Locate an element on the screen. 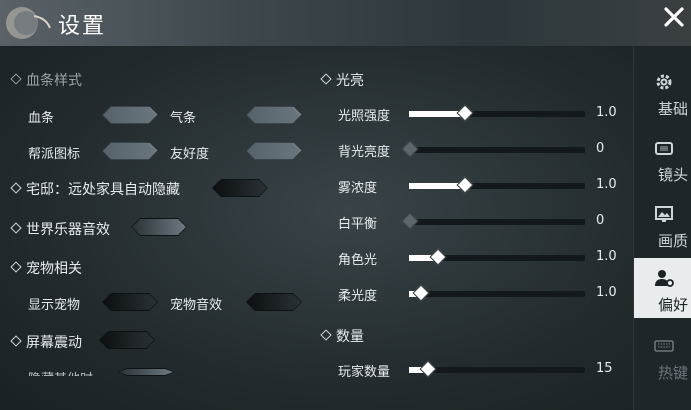 The width and height of the screenshot is (691, 410). tab-label: 基础 is located at coordinates (673, 109).